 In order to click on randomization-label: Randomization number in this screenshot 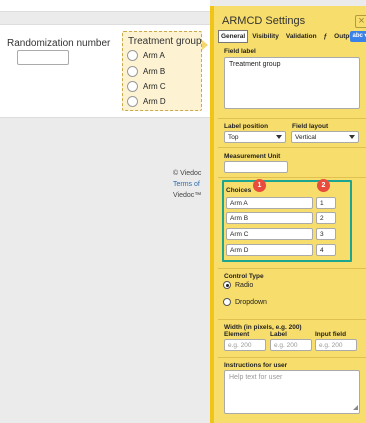, I will do `click(59, 43)`.